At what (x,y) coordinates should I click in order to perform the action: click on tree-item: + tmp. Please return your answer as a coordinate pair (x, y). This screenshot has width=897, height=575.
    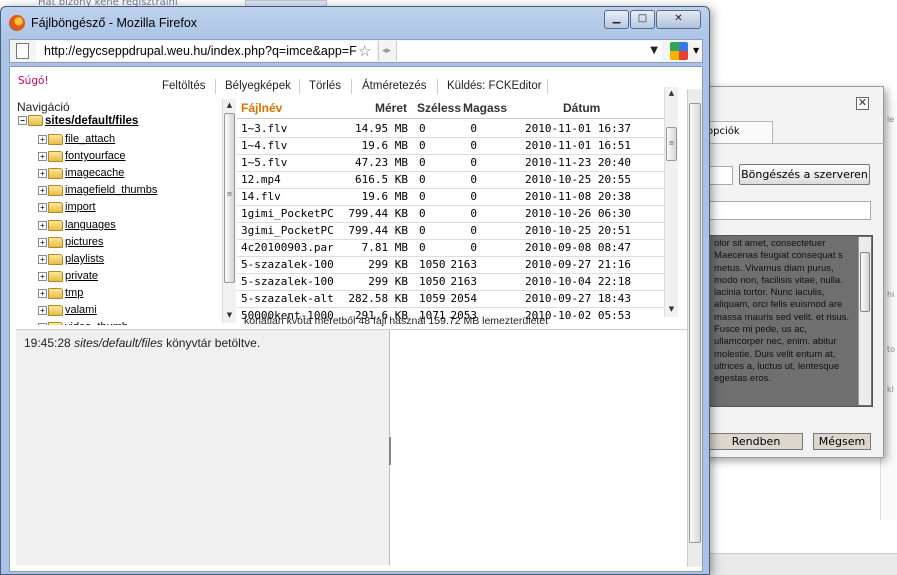
    Looking at the image, I should click on (60, 293).